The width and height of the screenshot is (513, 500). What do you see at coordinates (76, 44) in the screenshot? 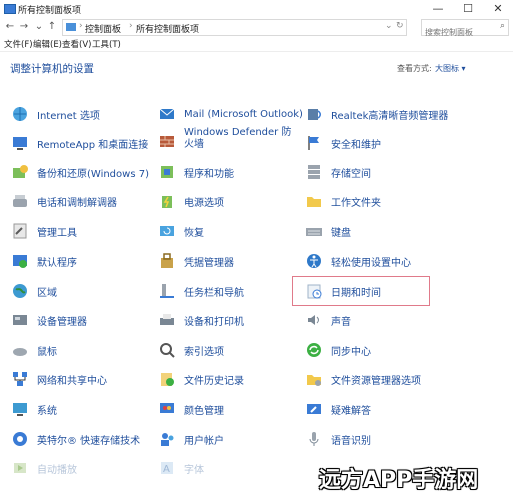
I see `menu-view: 查看(V)` at bounding box center [76, 44].